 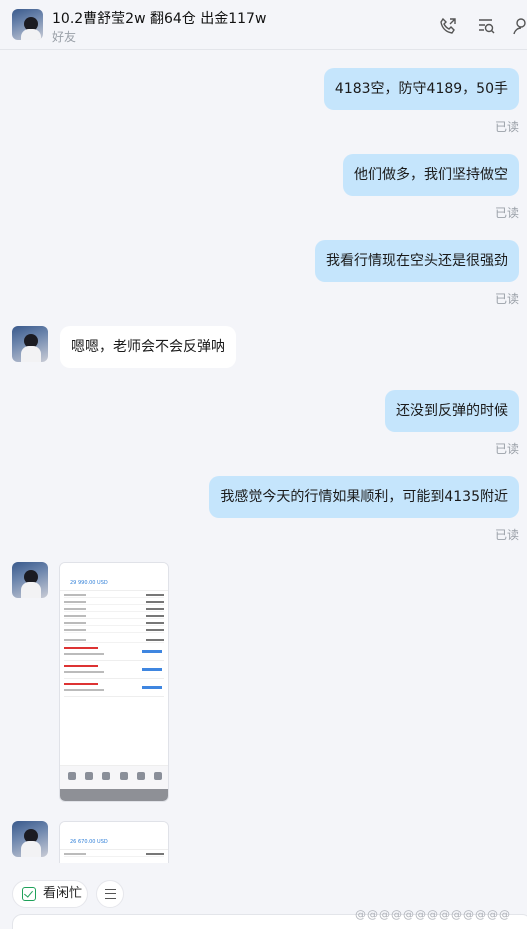 I want to click on contact-icon, so click(x=519, y=26).